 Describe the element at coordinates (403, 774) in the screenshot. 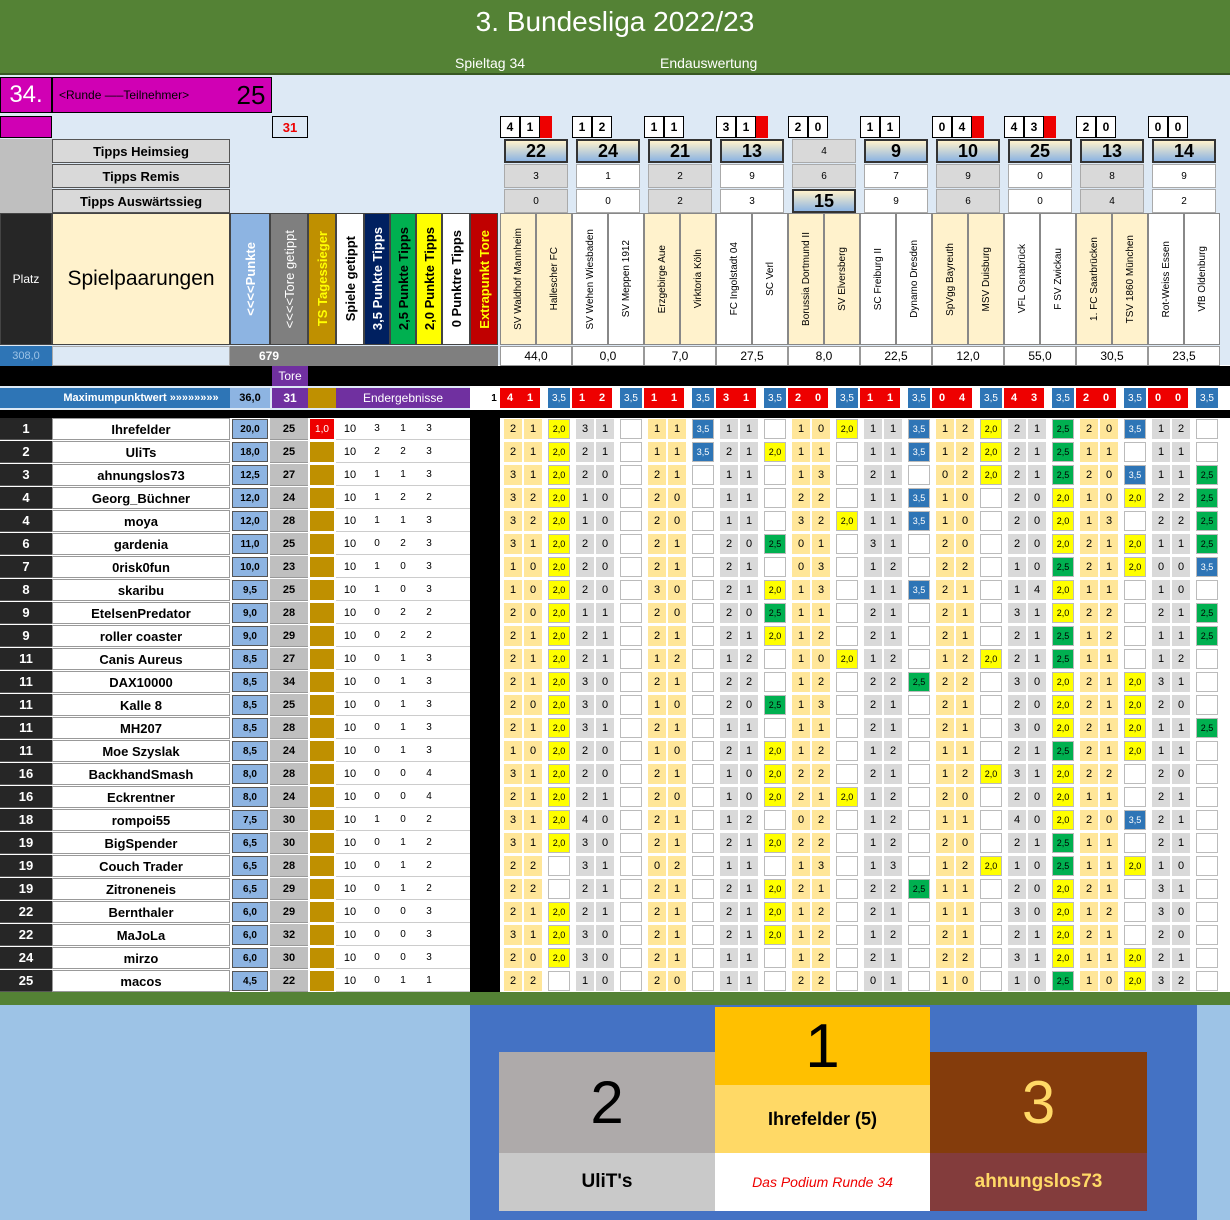

I see `player-stat-b: 0` at that location.